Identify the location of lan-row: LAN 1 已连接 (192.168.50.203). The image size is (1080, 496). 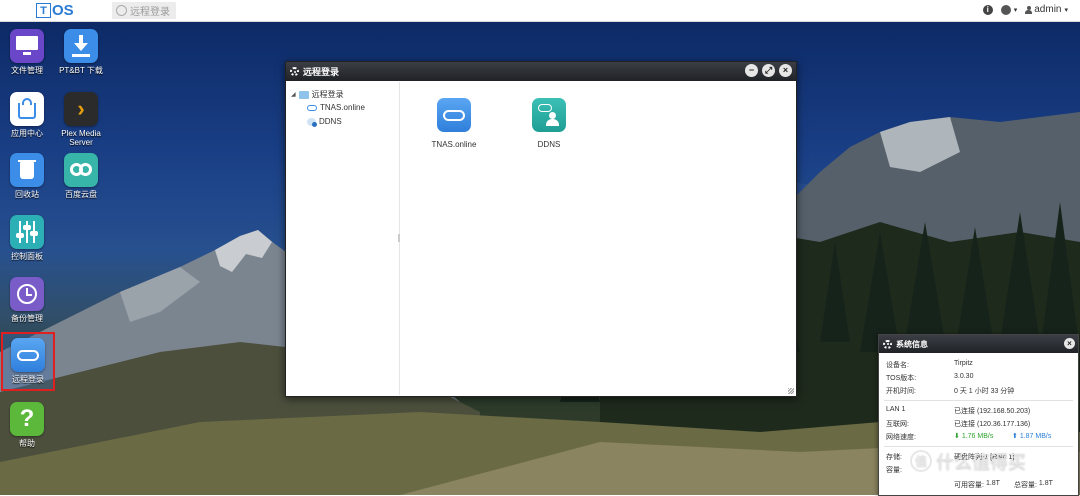
(958, 411).